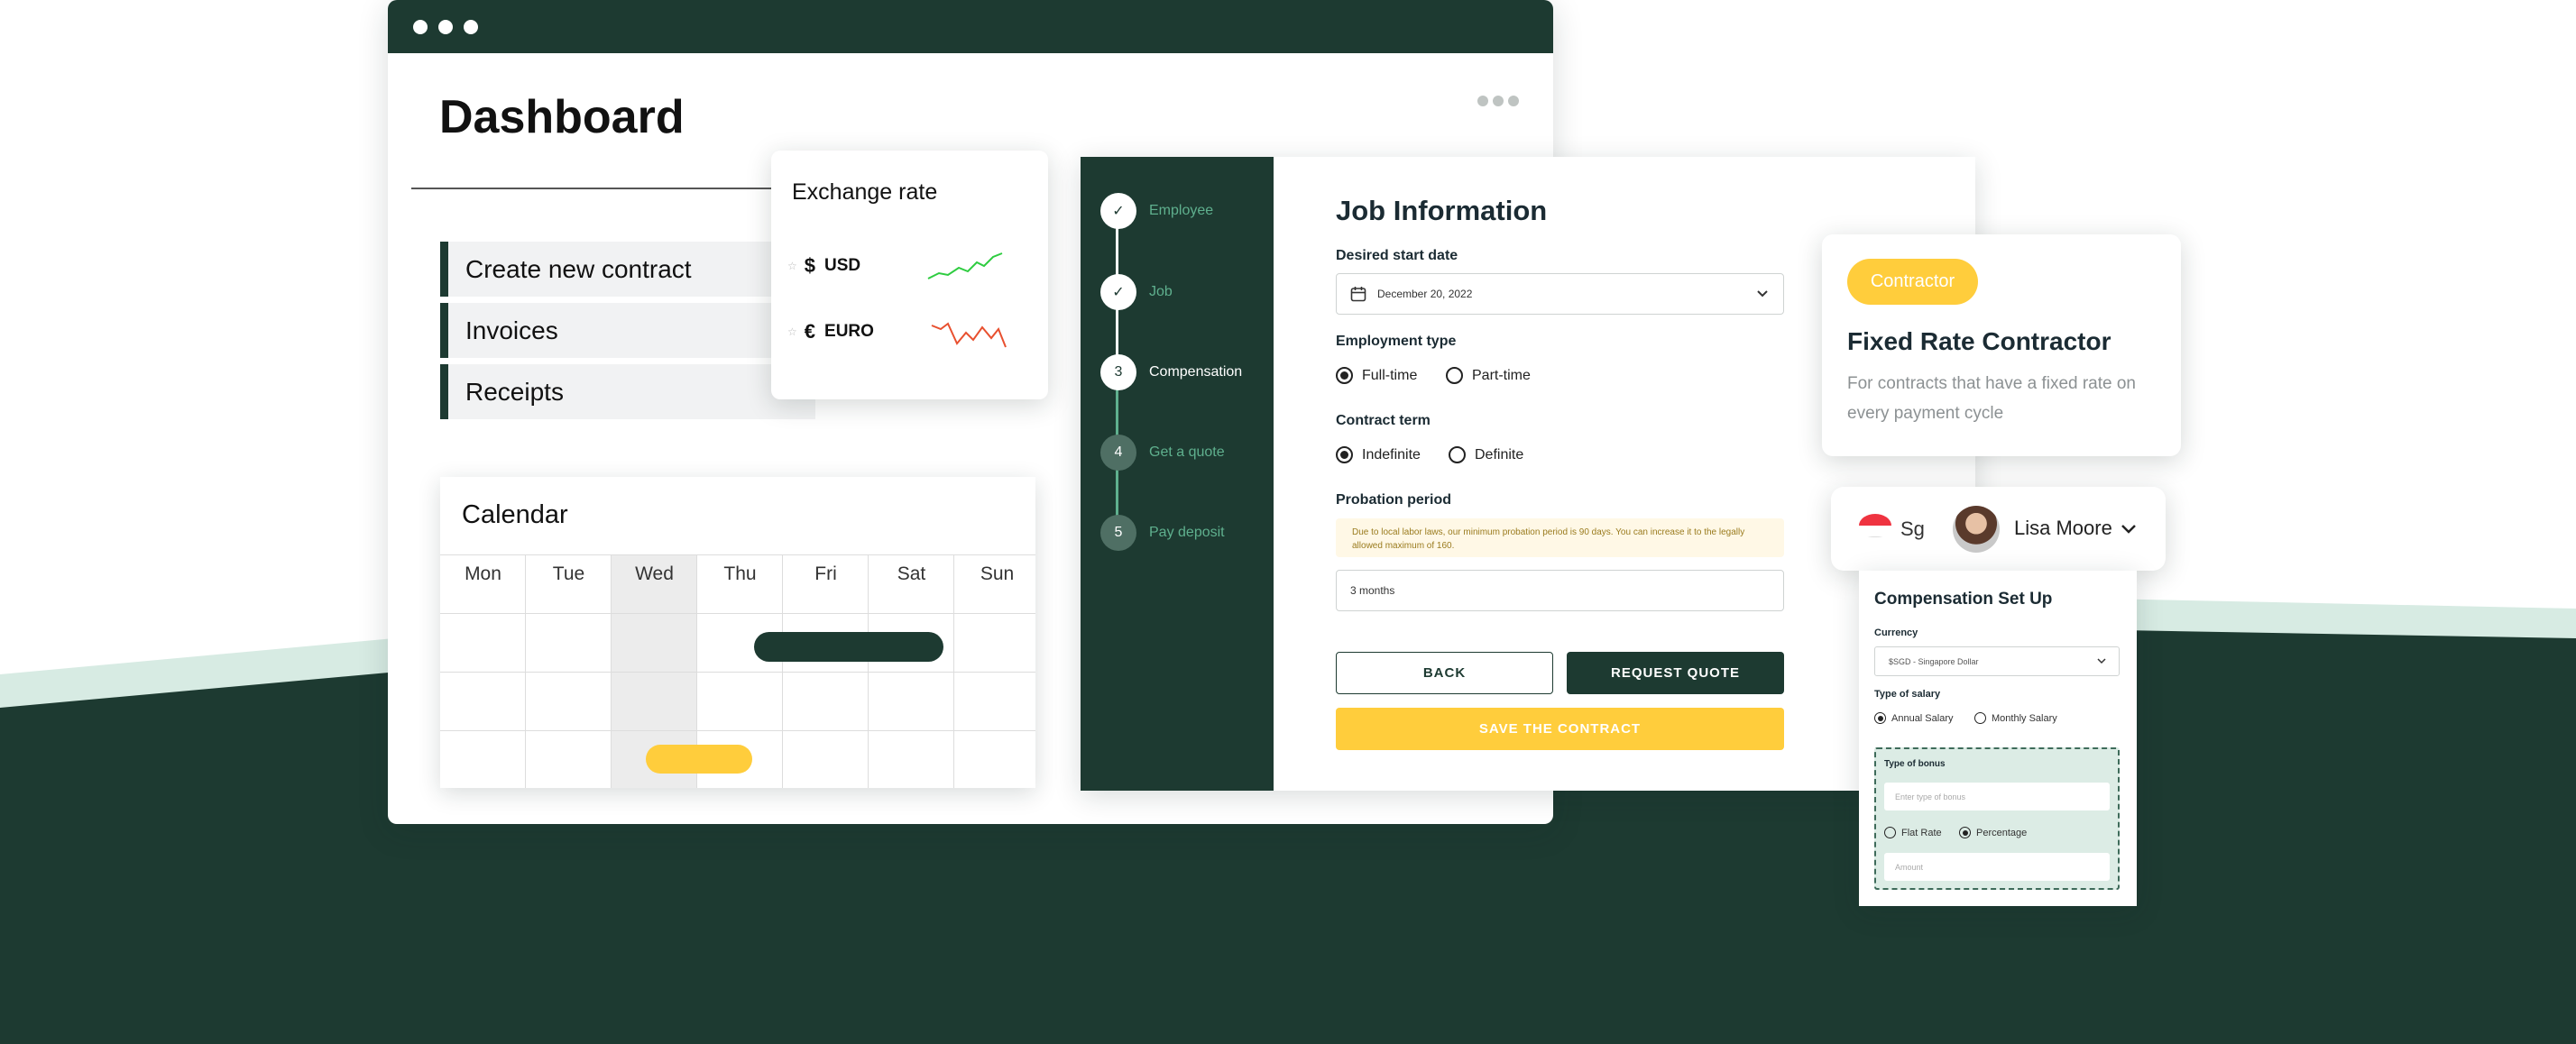  Describe the element at coordinates (1907, 694) in the screenshot. I see `salary-type-label: Type of salary` at that location.